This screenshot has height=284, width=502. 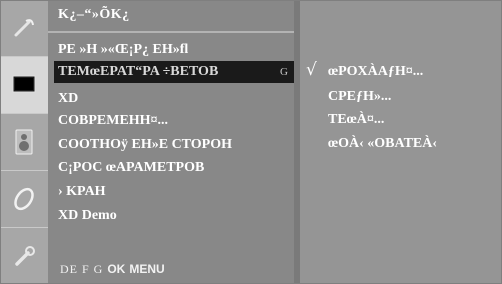 What do you see at coordinates (174, 50) in the screenshot?
I see `menu-item-picture-mode: PE »H »«Œ¡P¿ EH»fl` at bounding box center [174, 50].